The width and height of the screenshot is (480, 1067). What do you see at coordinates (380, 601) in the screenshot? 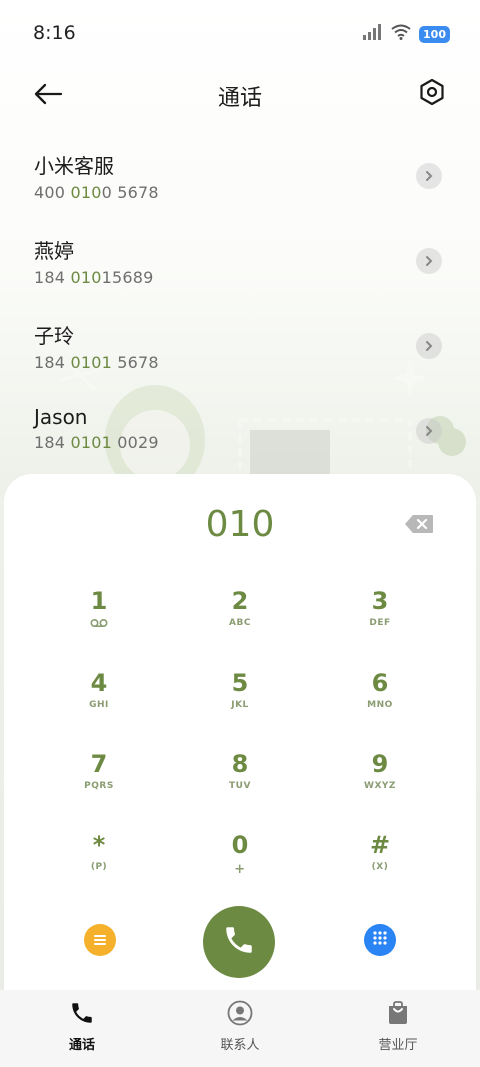
I see `key-digit: 3` at bounding box center [380, 601].